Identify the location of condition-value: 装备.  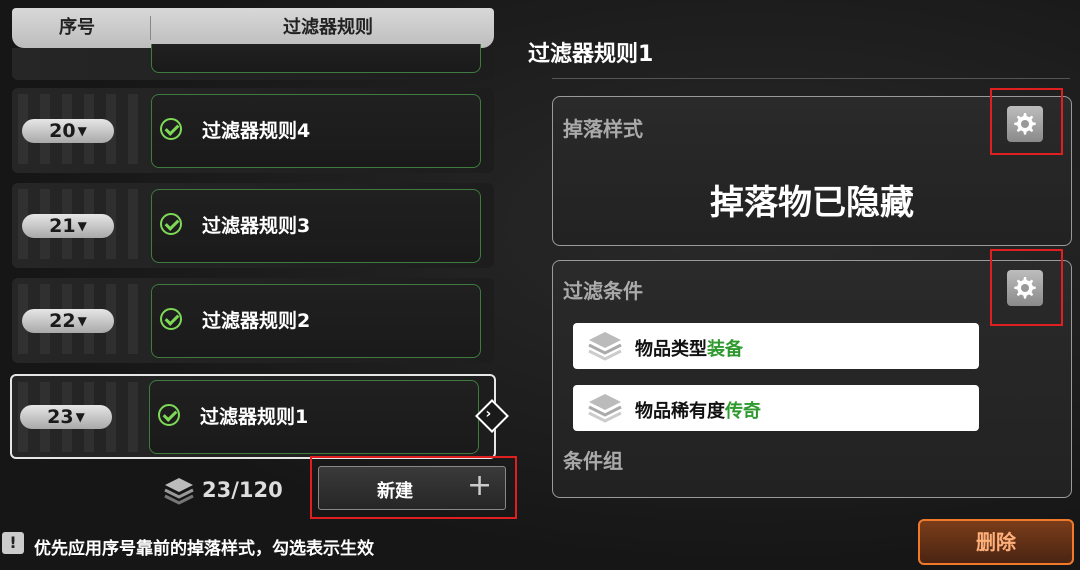
(725, 349).